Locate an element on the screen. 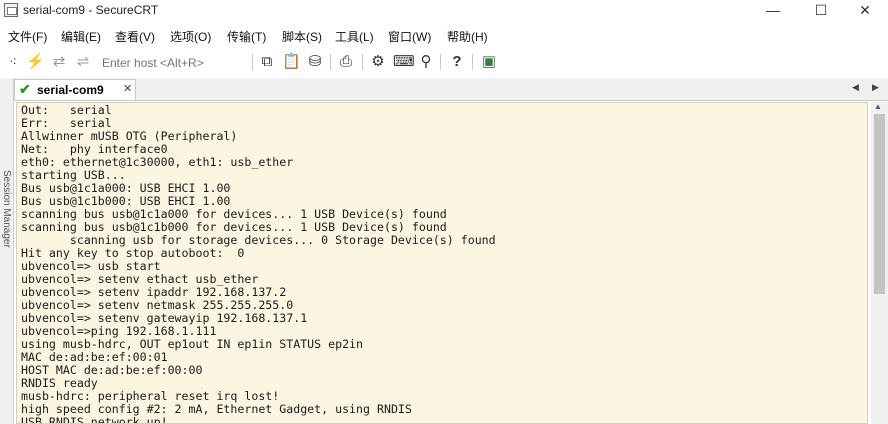 The height and width of the screenshot is (424, 888). connected-check-icon: ✔ is located at coordinates (25, 89).